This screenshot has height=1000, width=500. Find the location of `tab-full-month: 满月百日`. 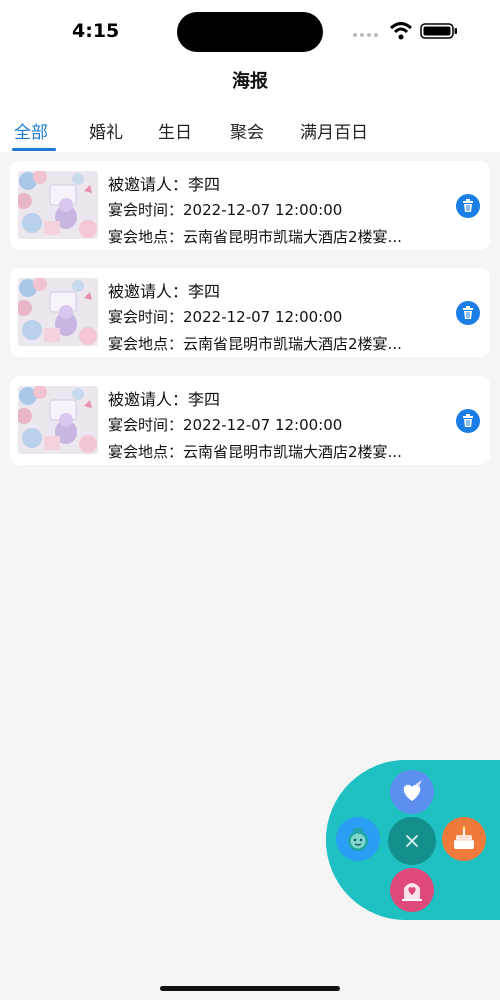

tab-full-month: 满月百日 is located at coordinates (334, 130).